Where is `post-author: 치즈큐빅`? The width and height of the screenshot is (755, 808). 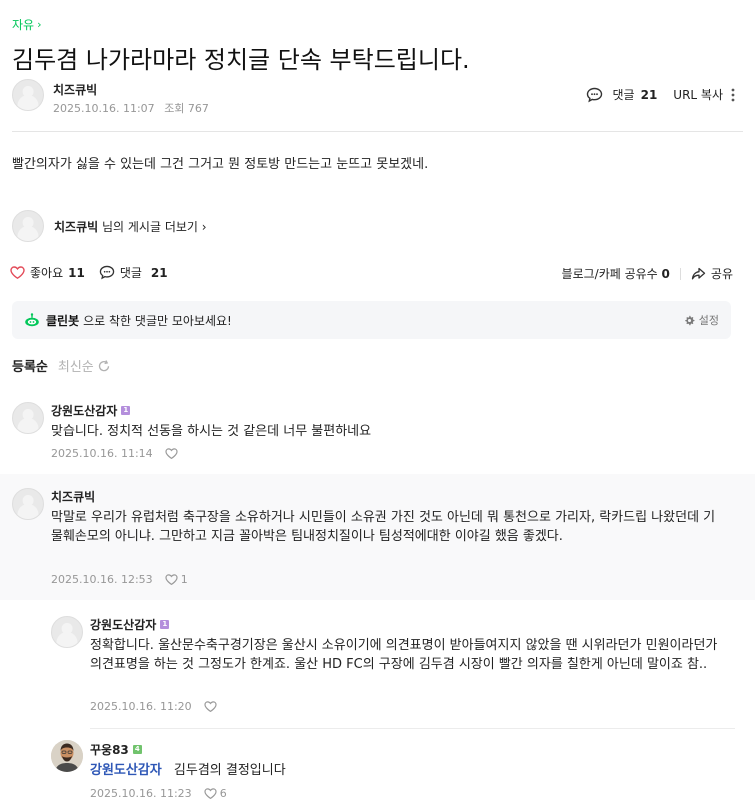
post-author: 치즈큐빅 is located at coordinates (75, 89).